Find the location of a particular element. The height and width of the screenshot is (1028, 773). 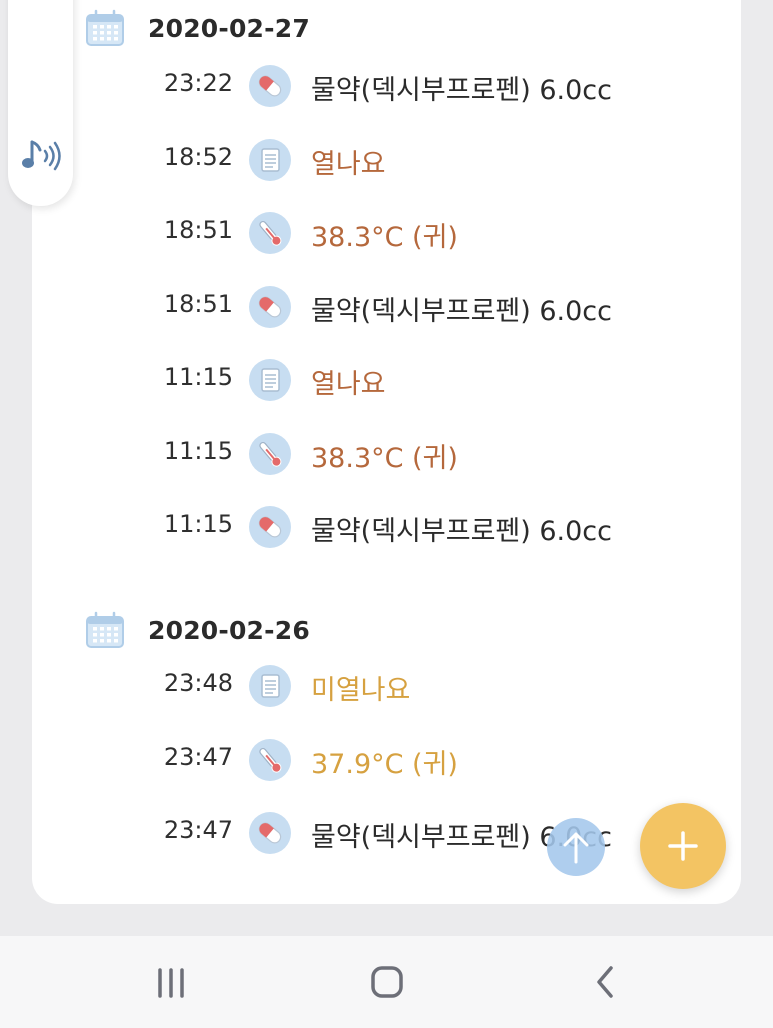

record-row: 18:51 38.3°C (귀) is located at coordinates (386, 235).